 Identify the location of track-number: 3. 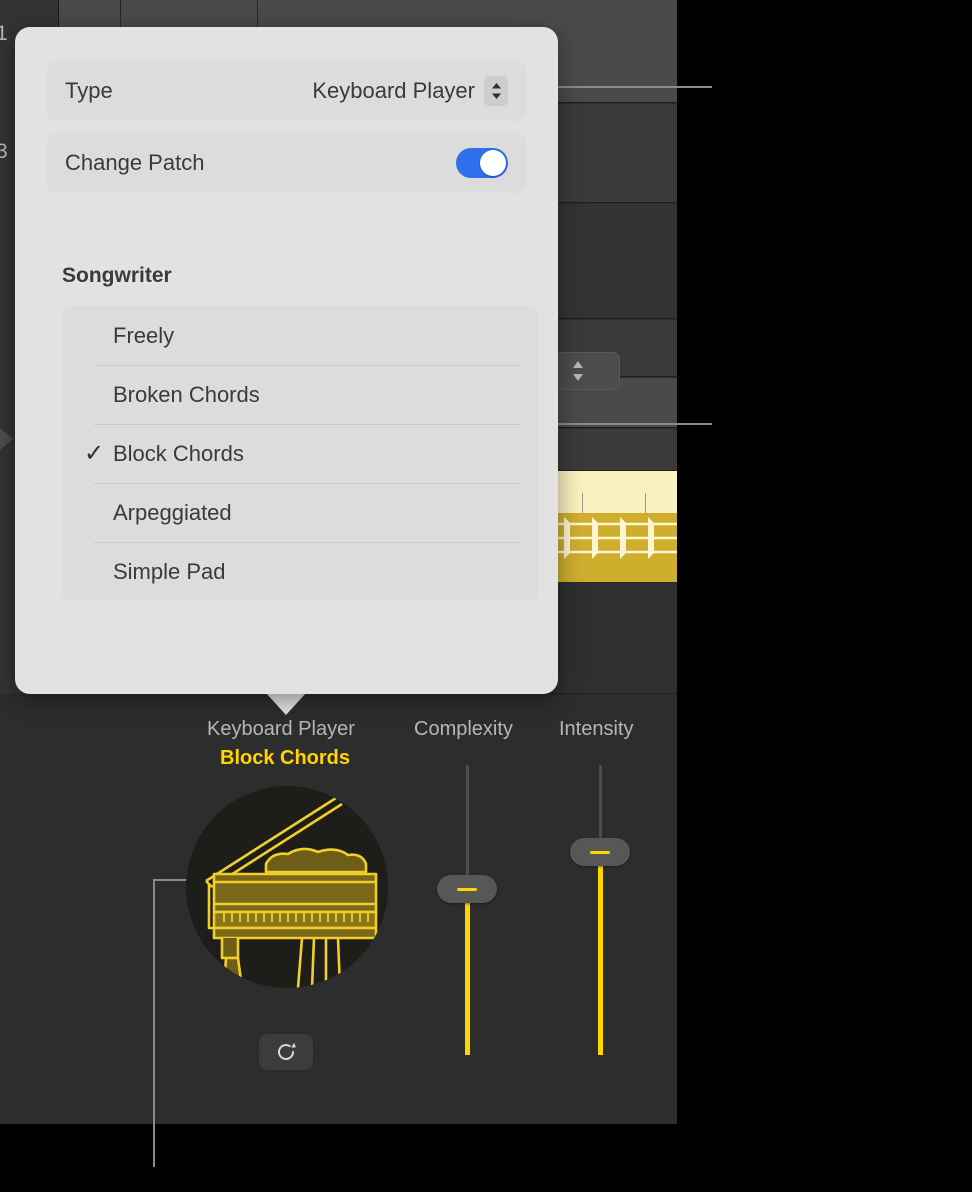
(4, 151).